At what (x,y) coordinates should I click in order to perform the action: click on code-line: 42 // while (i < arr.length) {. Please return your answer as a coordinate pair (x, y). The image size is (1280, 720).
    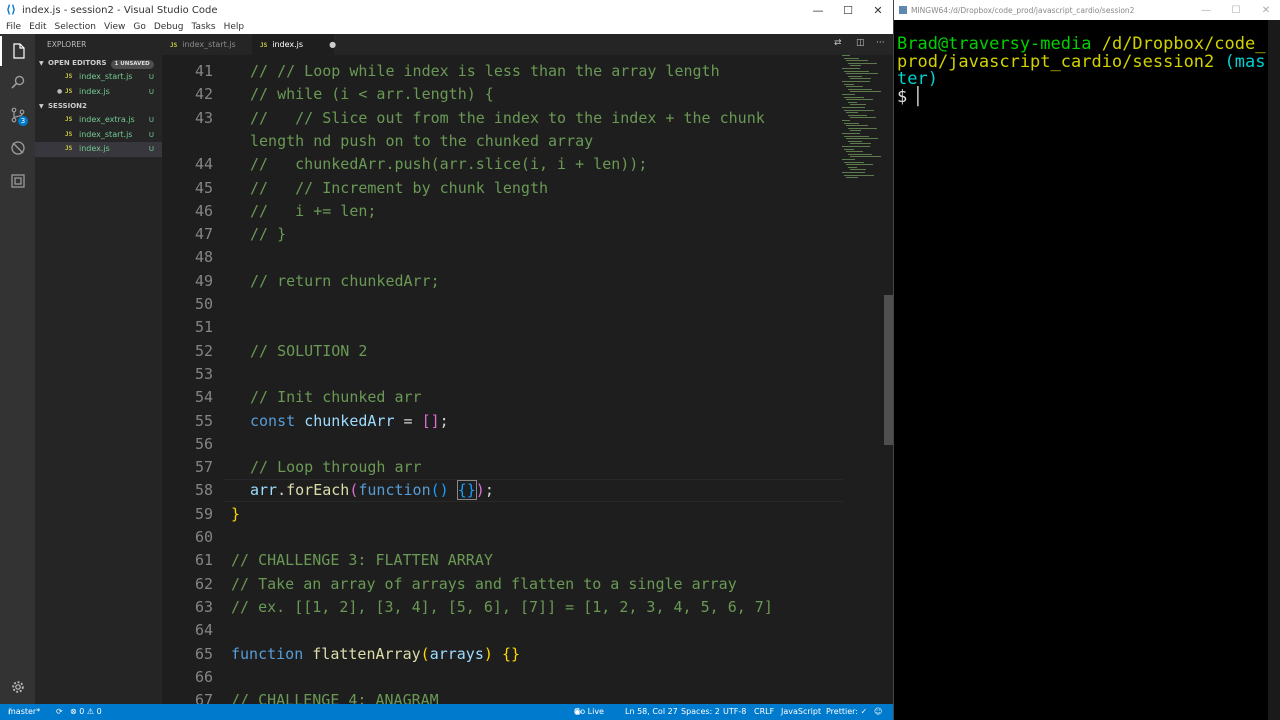
    Looking at the image, I should click on (502, 94).